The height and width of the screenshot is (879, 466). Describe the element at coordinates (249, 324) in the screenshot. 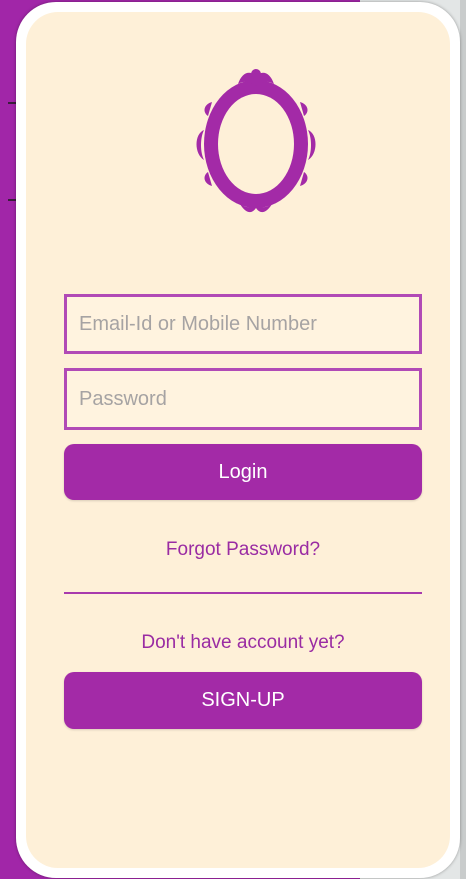

I see `email-input` at that location.